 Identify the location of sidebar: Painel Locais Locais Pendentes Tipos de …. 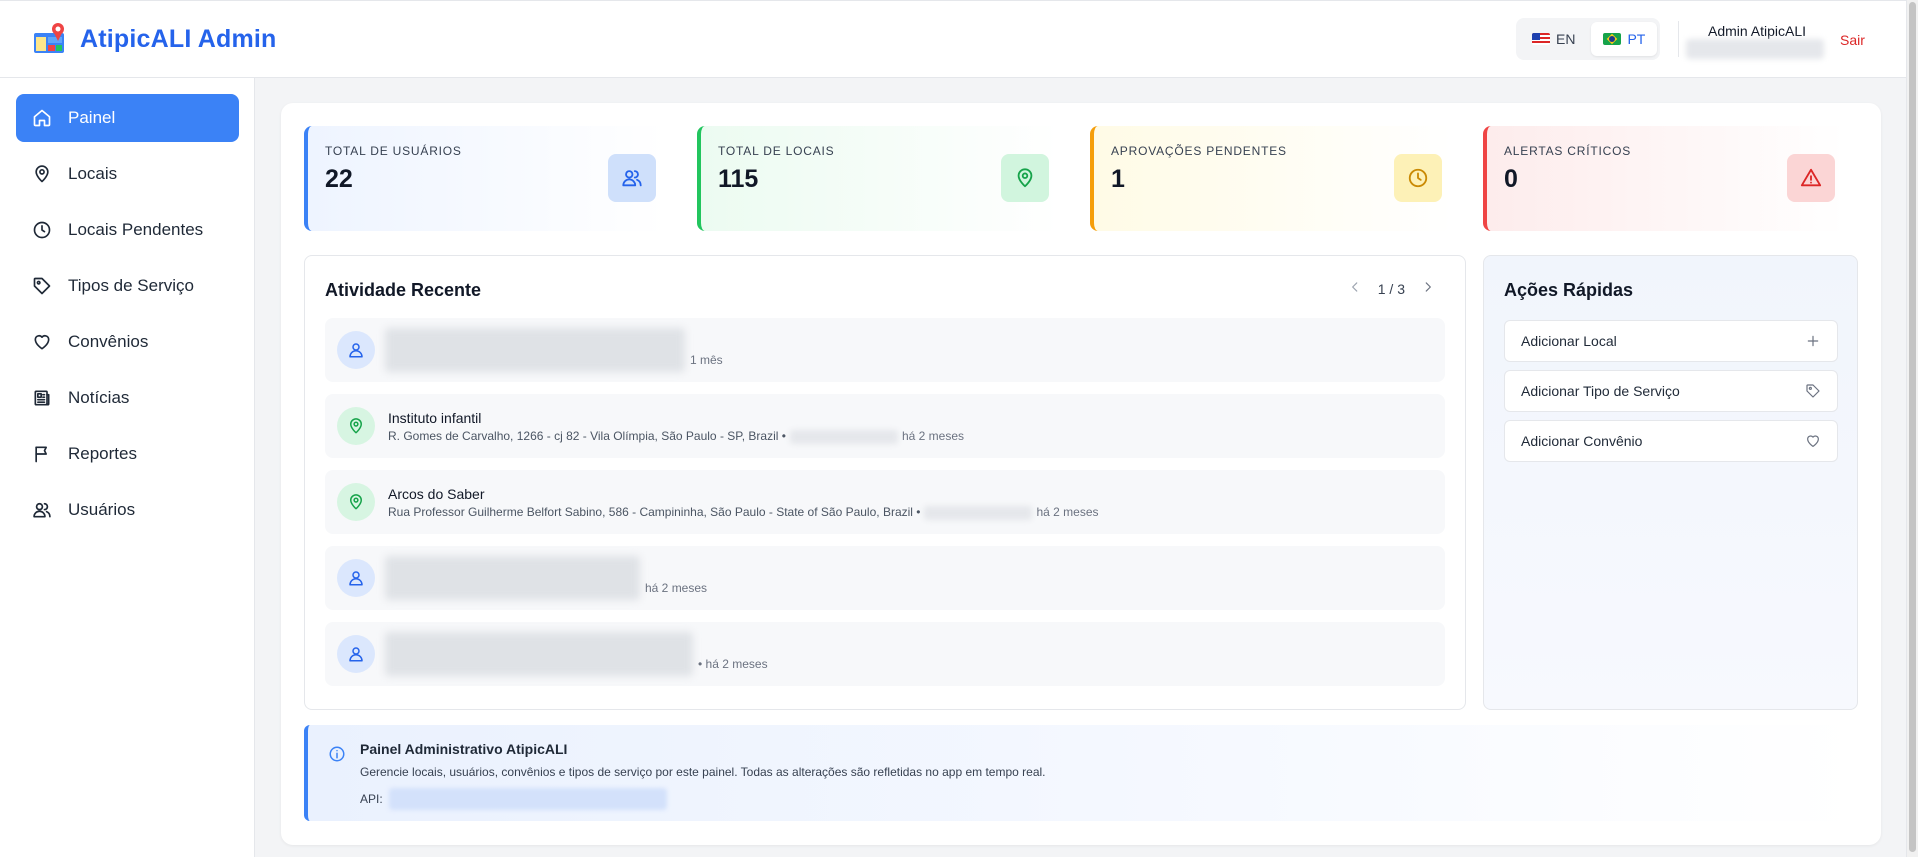
(127, 467).